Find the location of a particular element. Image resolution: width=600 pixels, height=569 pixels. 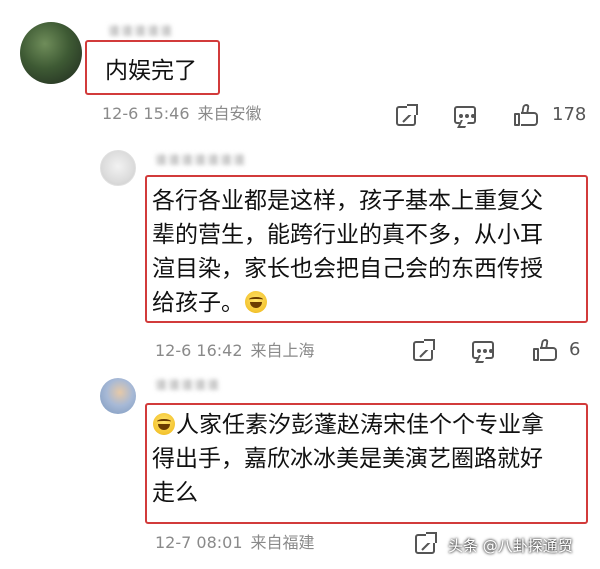

comment-meta: 12-6 16:42 来自上海 is located at coordinates (235, 351).